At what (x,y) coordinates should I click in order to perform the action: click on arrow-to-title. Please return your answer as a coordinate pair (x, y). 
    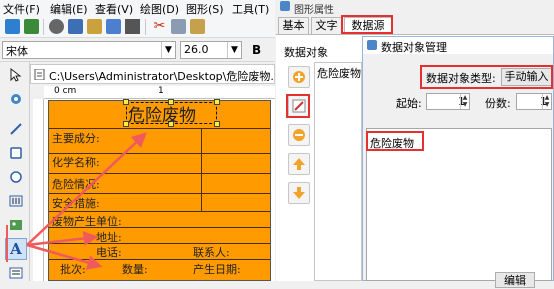
    Looking at the image, I should click on (86, 189).